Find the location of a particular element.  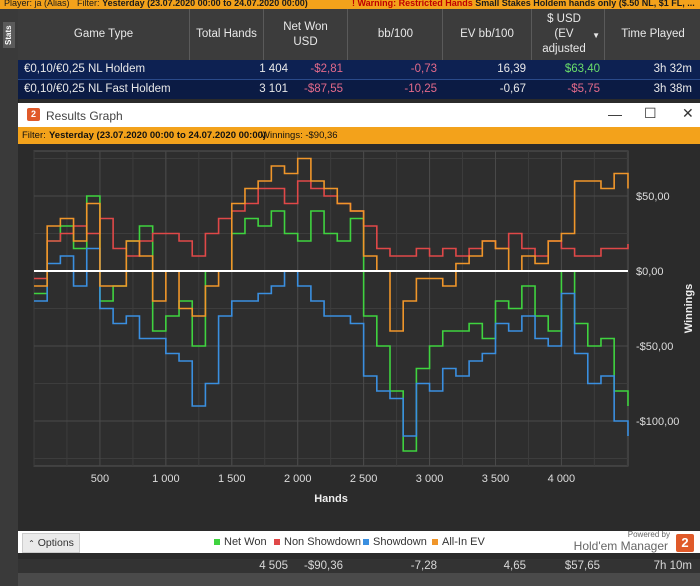

legend-showdown: Showdown is located at coordinates (395, 542).